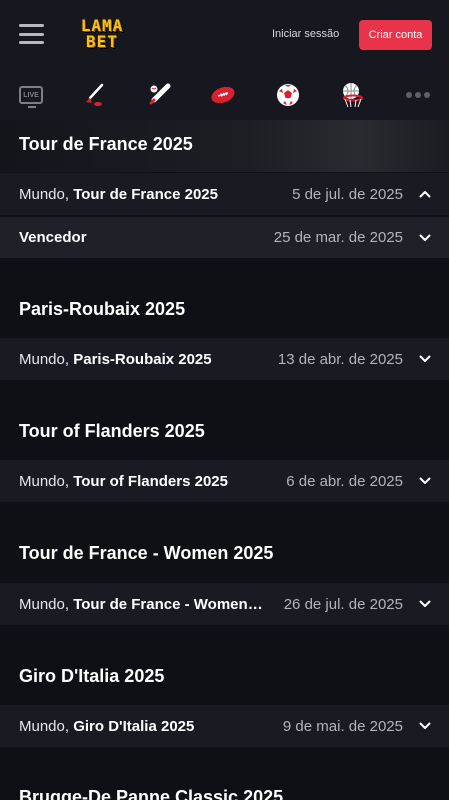 This screenshot has height=800, width=449. I want to click on event-label: Mundo, Giro D'Italia 2025, so click(106, 726).